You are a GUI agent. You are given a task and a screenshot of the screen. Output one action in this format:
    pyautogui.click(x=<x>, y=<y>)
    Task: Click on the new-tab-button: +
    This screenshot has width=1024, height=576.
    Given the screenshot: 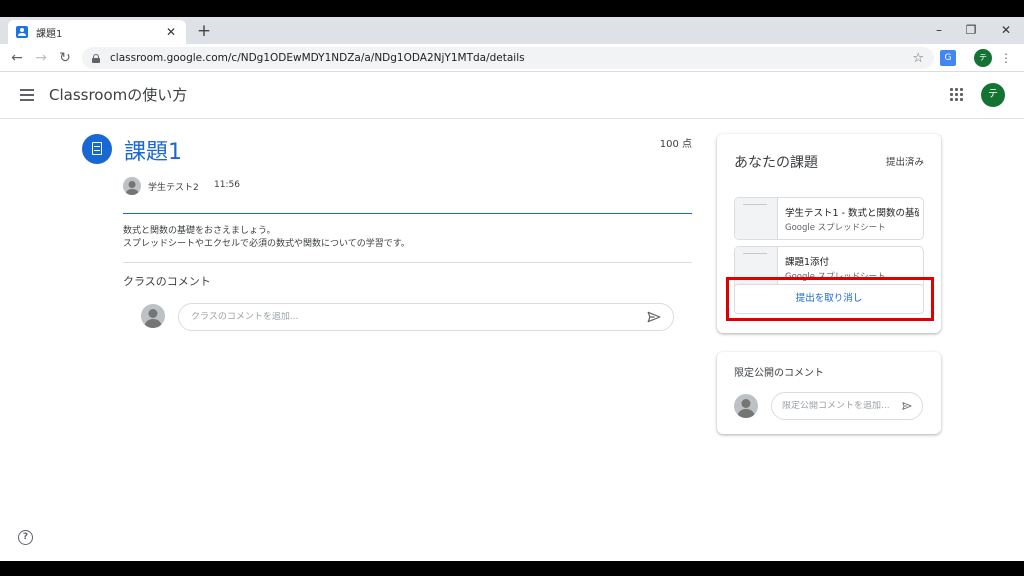 What is the action you would take?
    pyautogui.click(x=204, y=31)
    